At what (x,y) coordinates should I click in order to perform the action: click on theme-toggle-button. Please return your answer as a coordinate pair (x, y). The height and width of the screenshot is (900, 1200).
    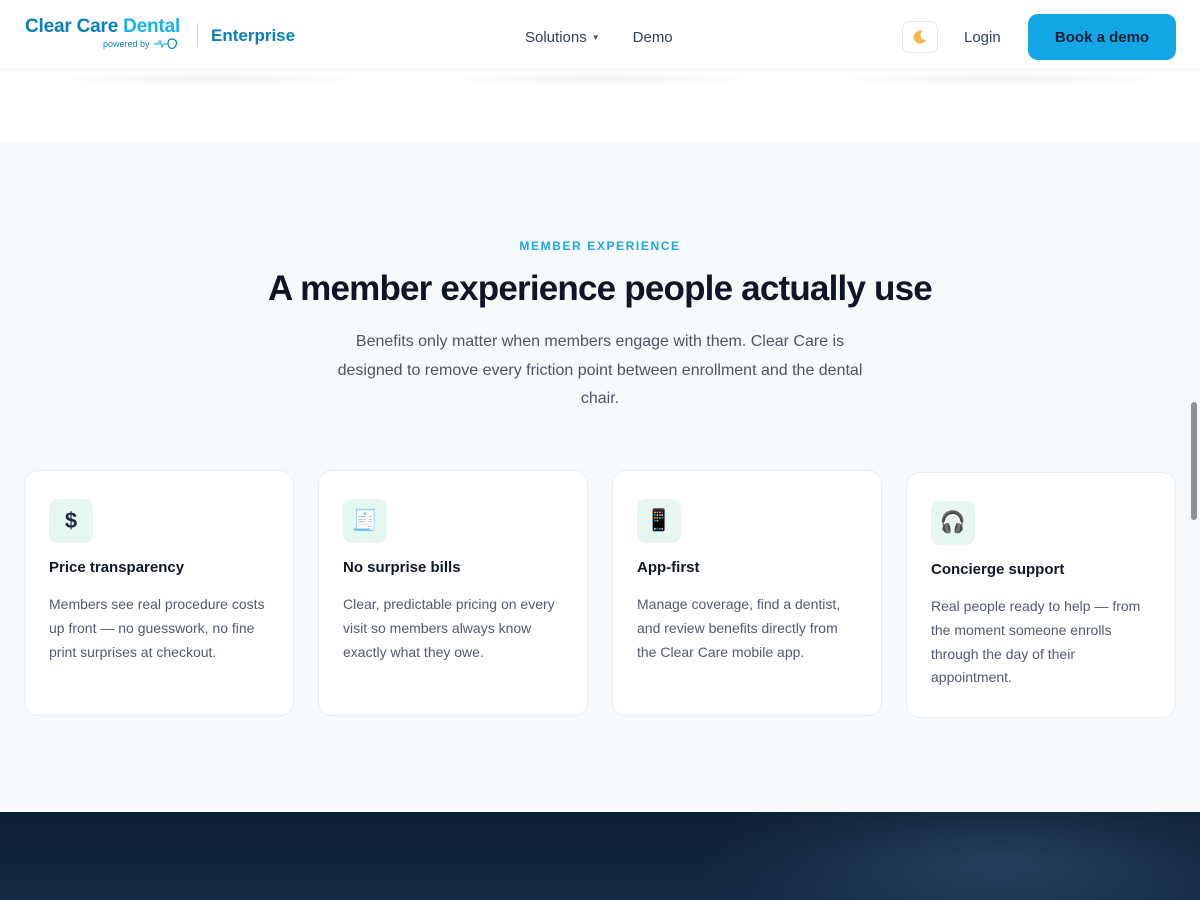
    Looking at the image, I should click on (920, 37).